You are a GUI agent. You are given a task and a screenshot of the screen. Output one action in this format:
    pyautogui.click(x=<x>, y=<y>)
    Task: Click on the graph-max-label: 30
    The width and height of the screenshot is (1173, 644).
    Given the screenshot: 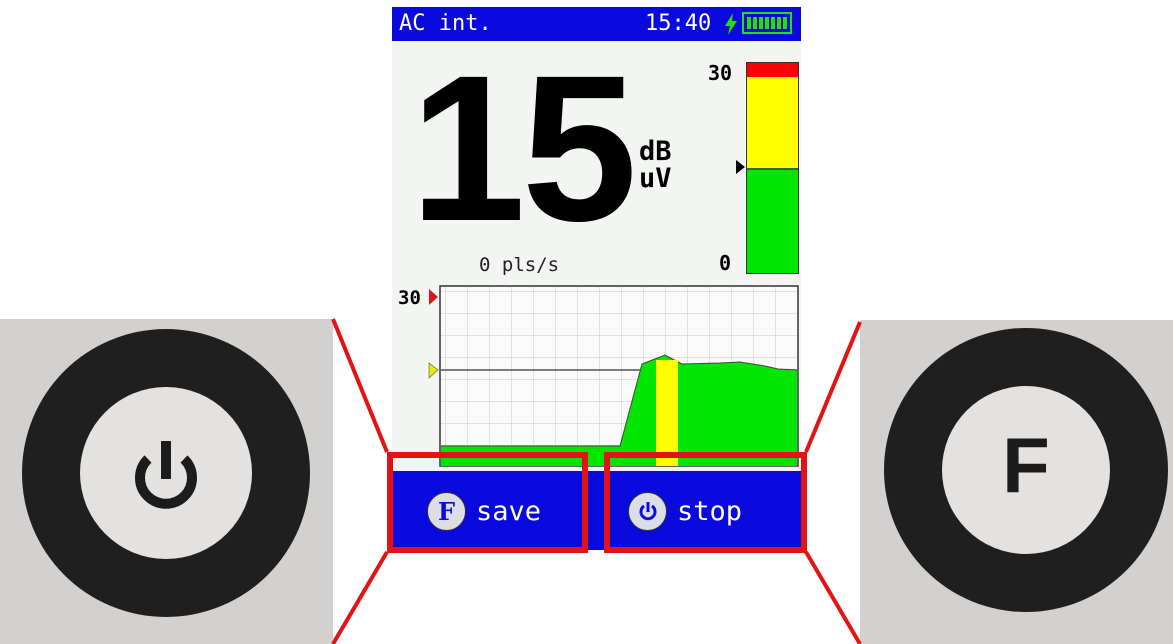 What is the action you would take?
    pyautogui.click(x=409, y=298)
    